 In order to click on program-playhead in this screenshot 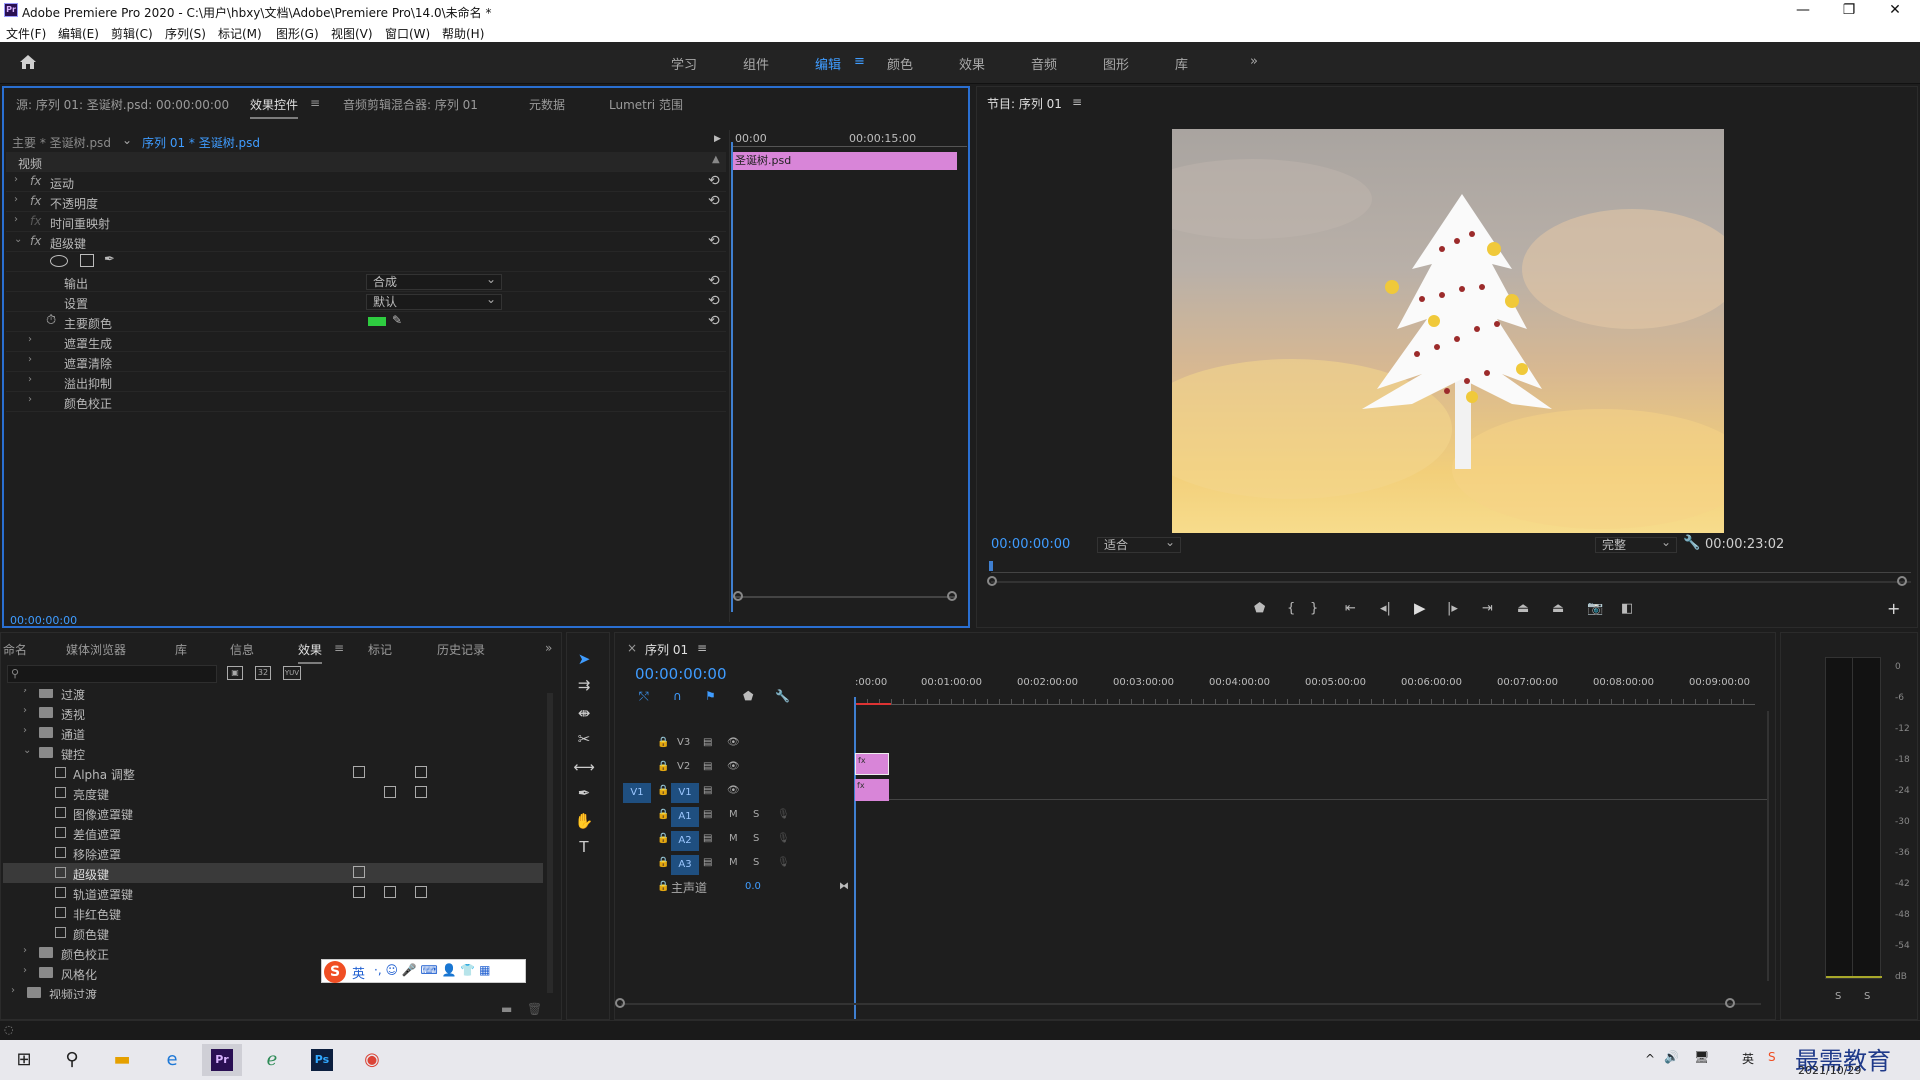, I will do `click(991, 566)`.